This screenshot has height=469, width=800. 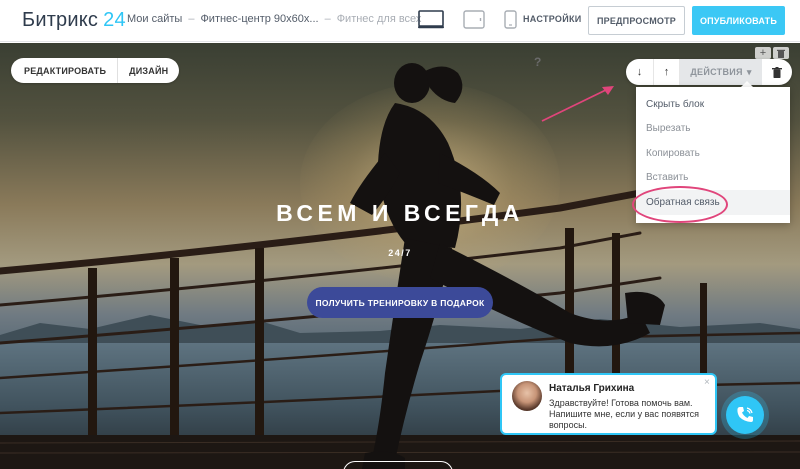 I want to click on chat-agent-name: Наталья Грихина, so click(x=592, y=388).